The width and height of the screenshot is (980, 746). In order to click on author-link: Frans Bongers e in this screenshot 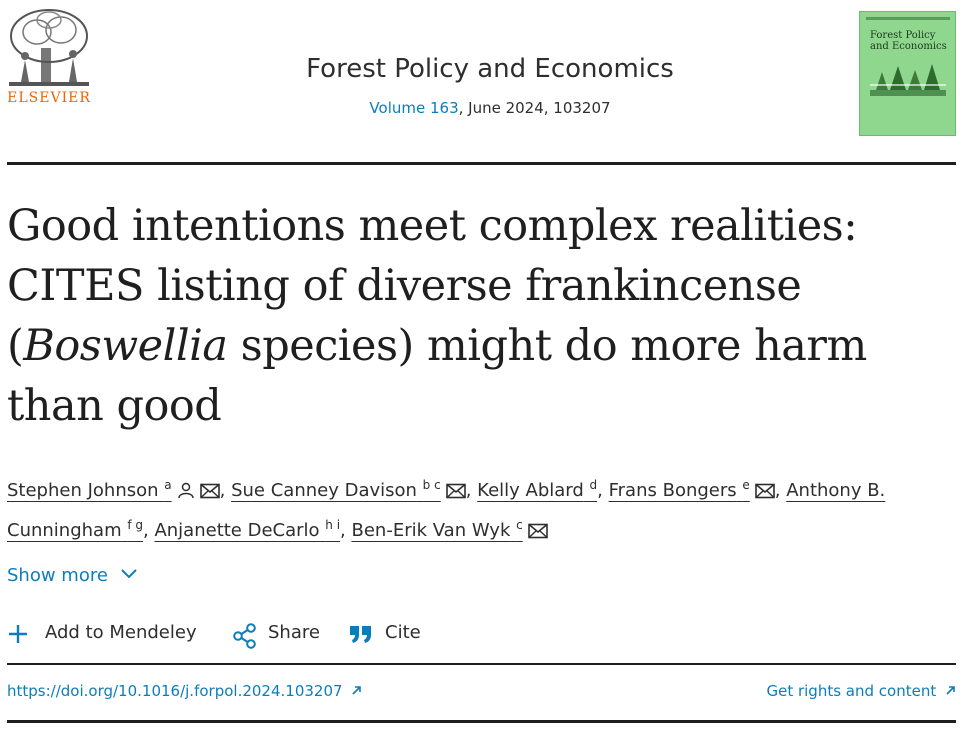, I will do `click(679, 489)`.